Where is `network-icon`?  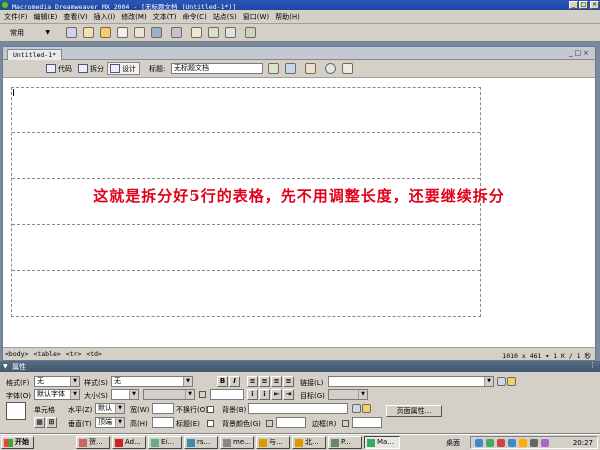
network-icon is located at coordinates (479, 443).